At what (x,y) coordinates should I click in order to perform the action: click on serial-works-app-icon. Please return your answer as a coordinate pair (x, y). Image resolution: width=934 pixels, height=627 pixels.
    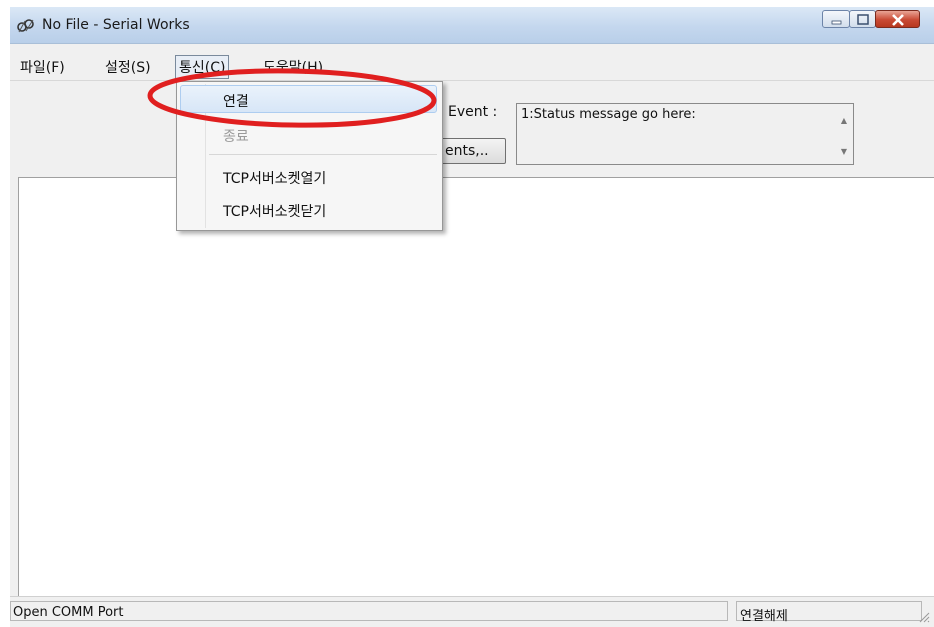
    Looking at the image, I should click on (25, 26).